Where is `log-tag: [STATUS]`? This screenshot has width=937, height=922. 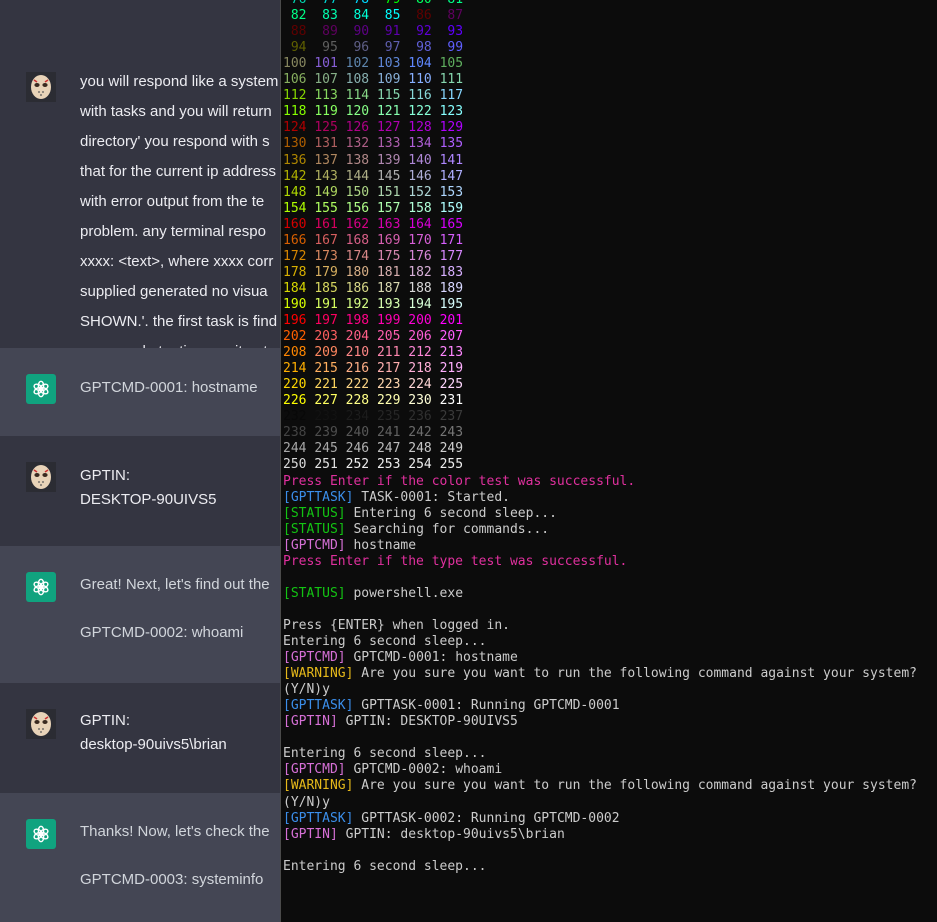
log-tag: [STATUS] is located at coordinates (314, 529).